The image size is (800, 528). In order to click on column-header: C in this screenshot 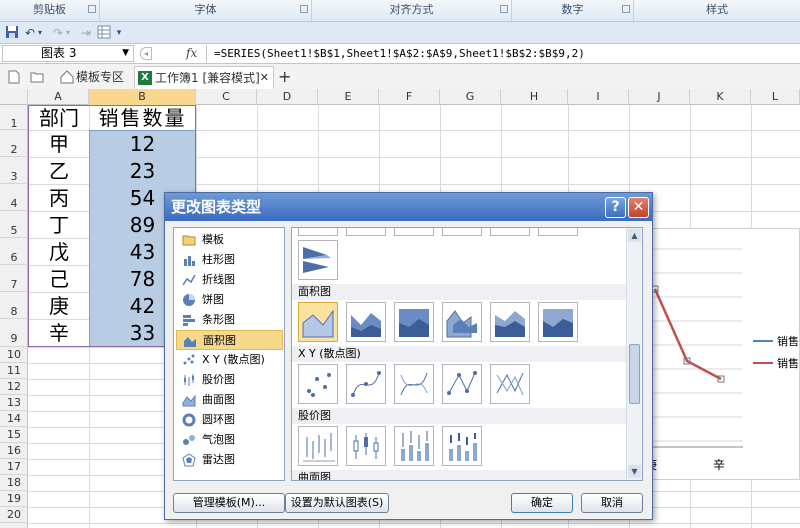, I will do `click(226, 97)`.